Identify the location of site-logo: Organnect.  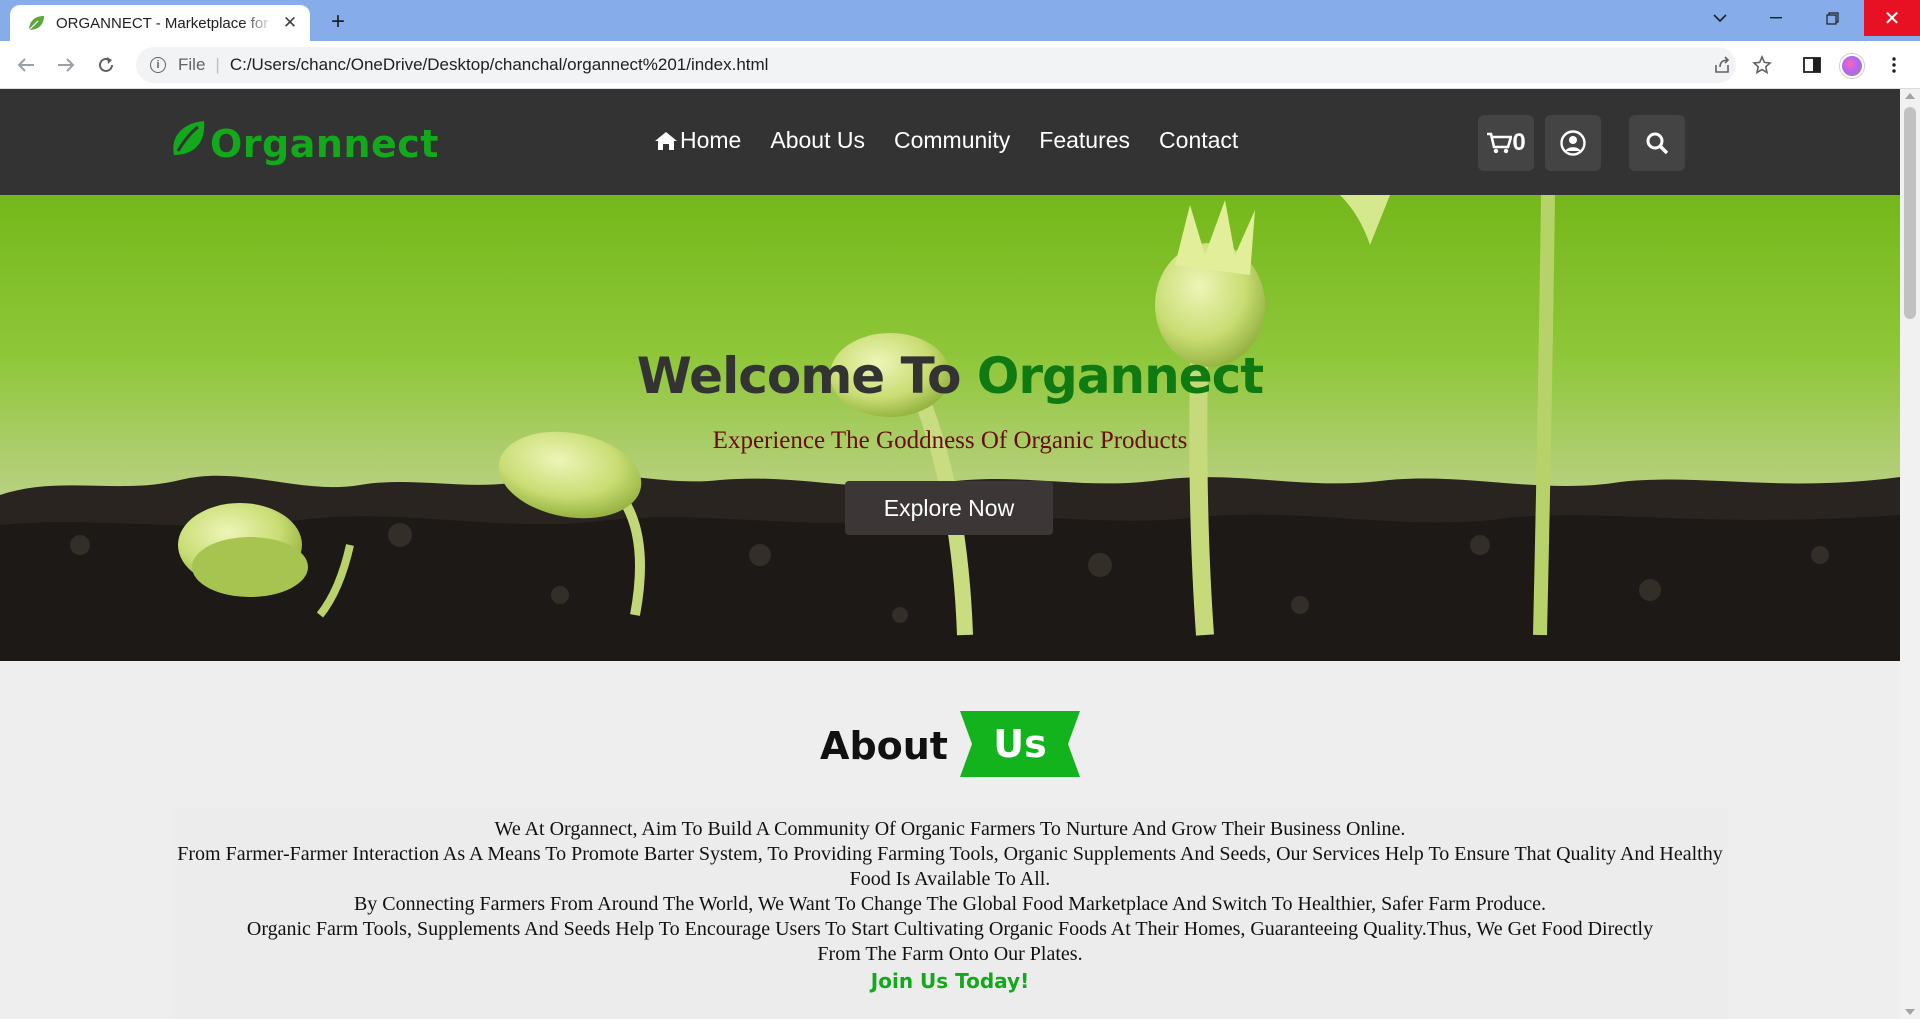
(304, 143).